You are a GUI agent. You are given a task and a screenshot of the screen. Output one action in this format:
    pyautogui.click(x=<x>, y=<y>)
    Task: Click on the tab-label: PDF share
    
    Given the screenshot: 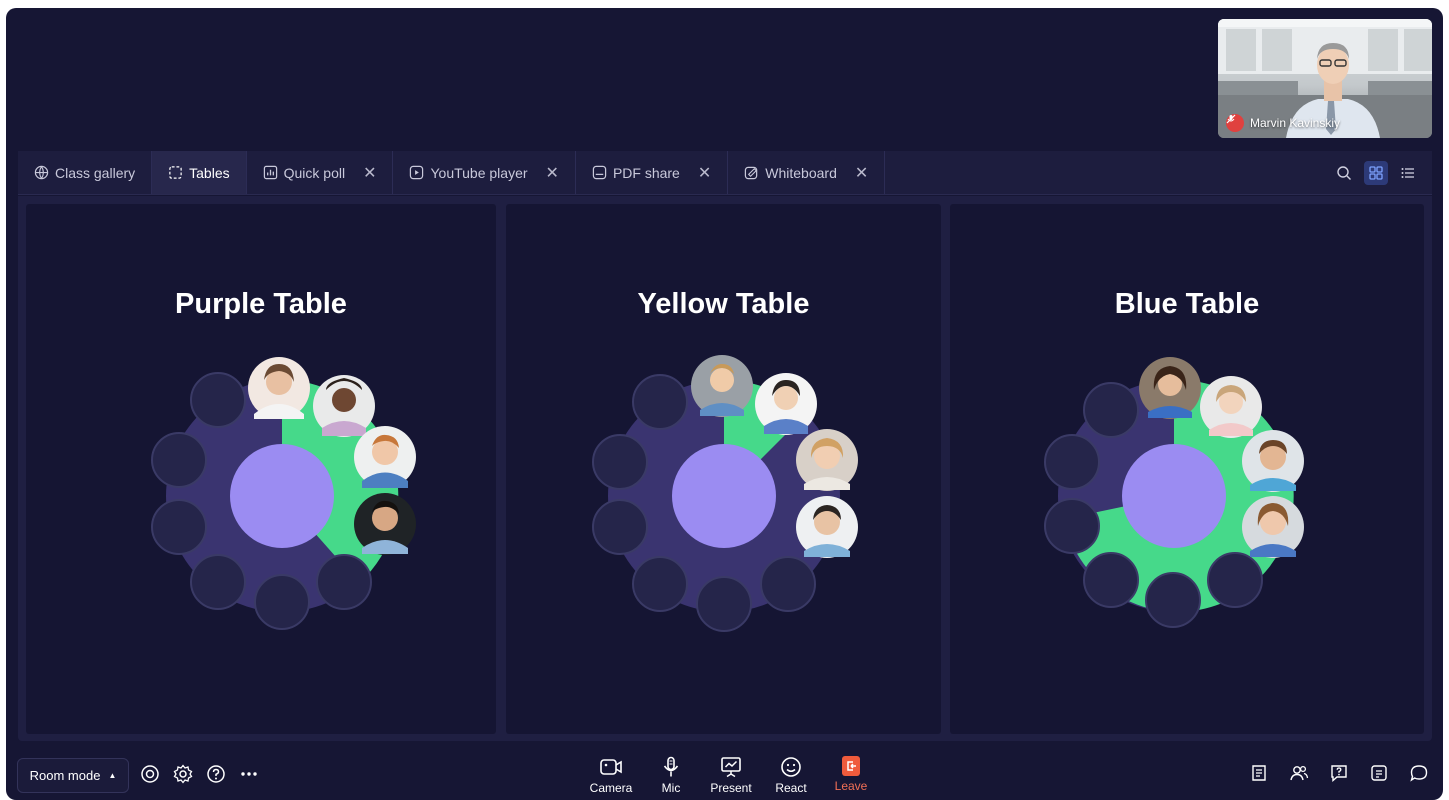 What is the action you would take?
    pyautogui.click(x=646, y=172)
    